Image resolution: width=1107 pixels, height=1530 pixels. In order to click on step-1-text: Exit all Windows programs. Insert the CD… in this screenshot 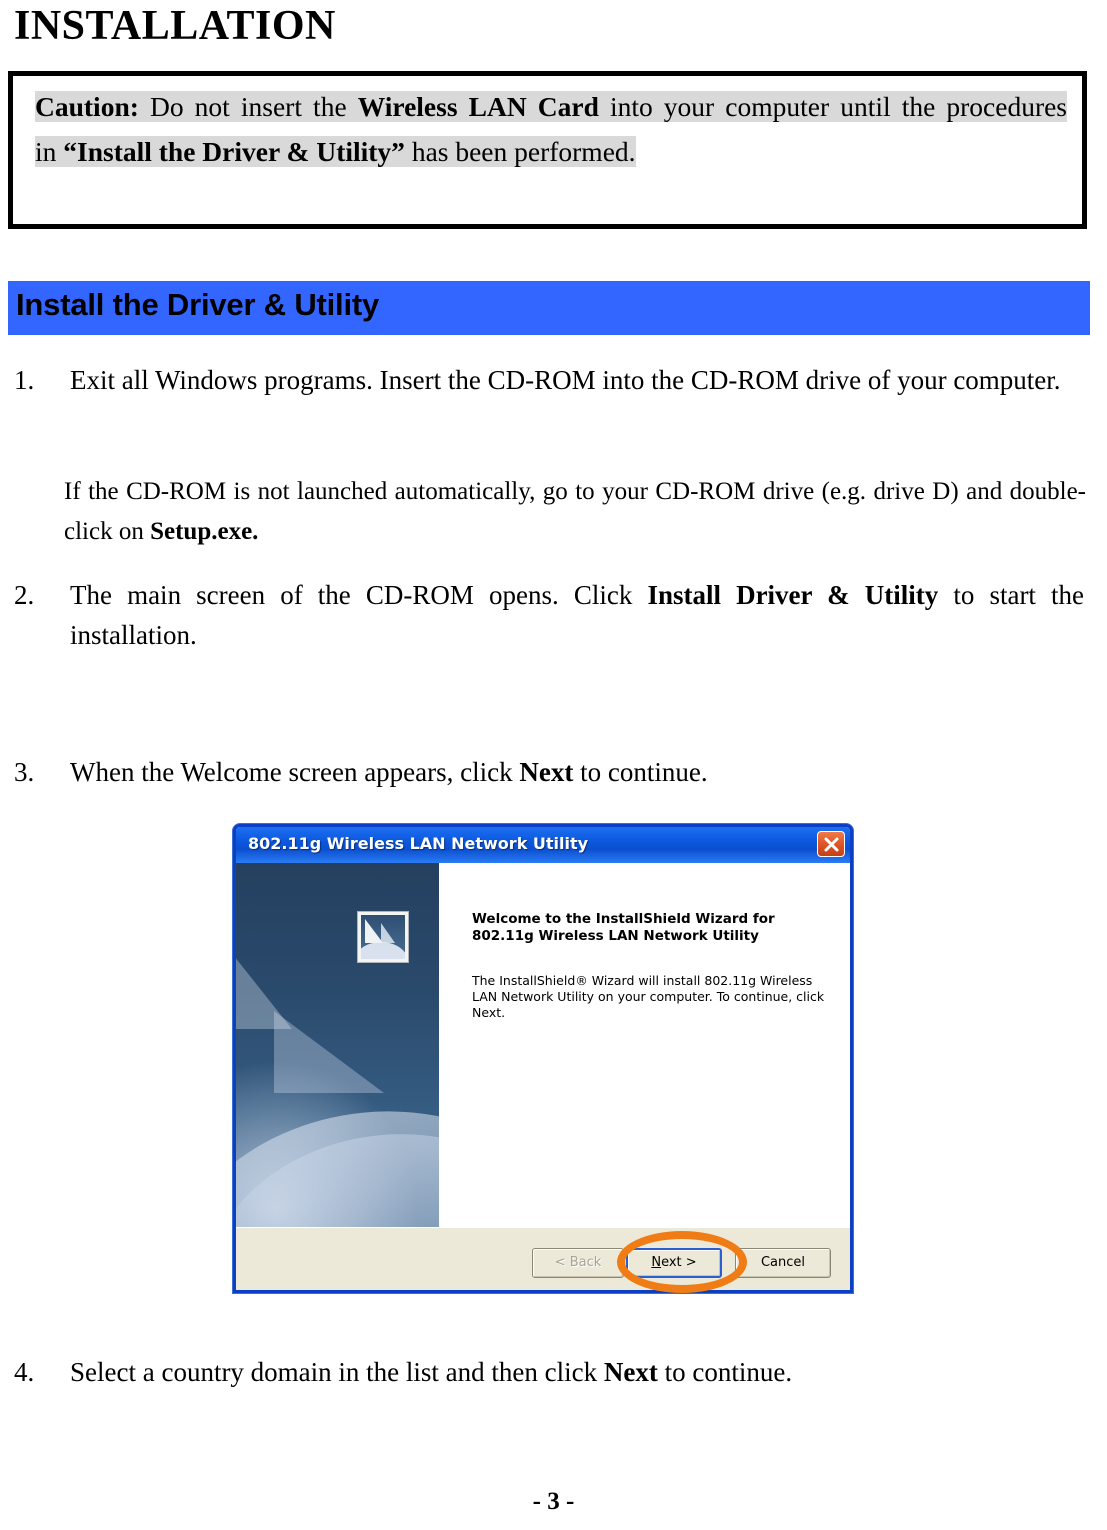, I will do `click(565, 380)`.